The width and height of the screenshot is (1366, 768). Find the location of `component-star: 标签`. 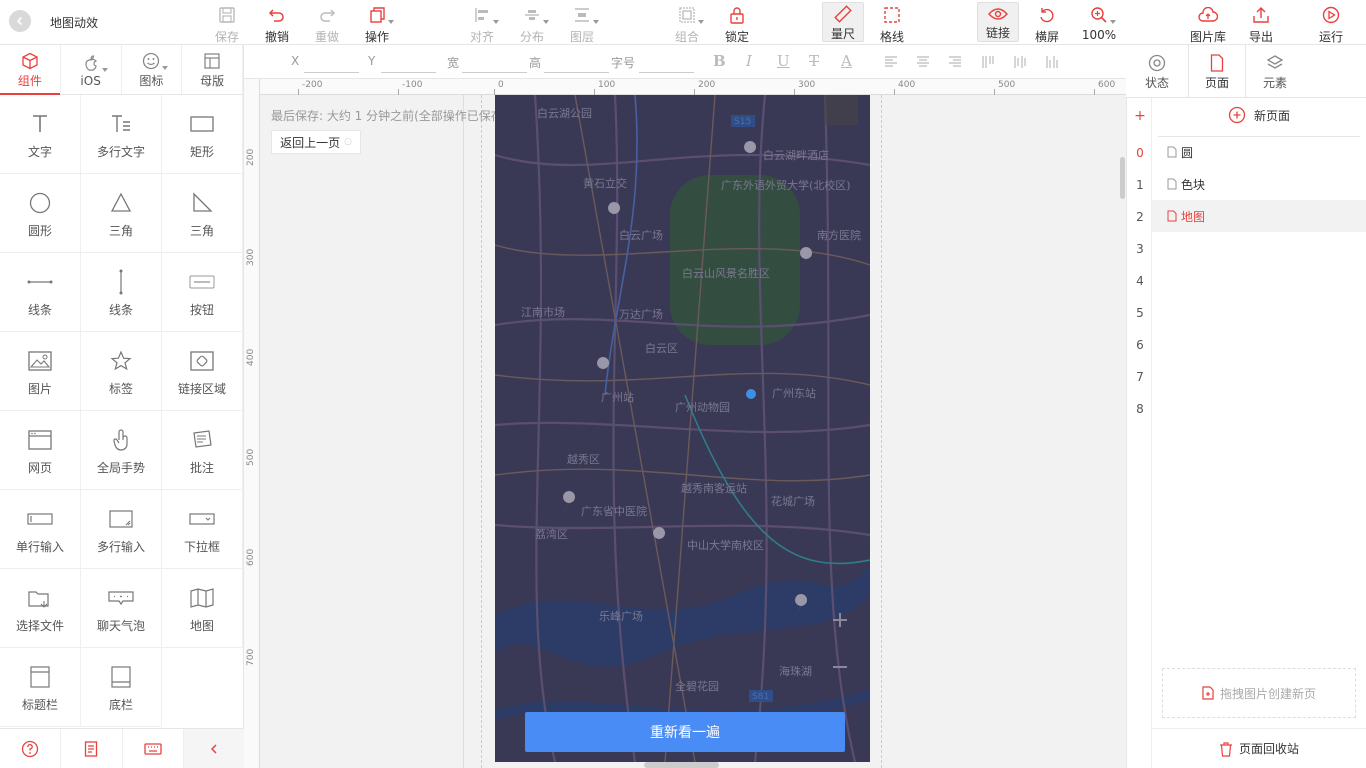

component-star: 标签 is located at coordinates (121, 371).